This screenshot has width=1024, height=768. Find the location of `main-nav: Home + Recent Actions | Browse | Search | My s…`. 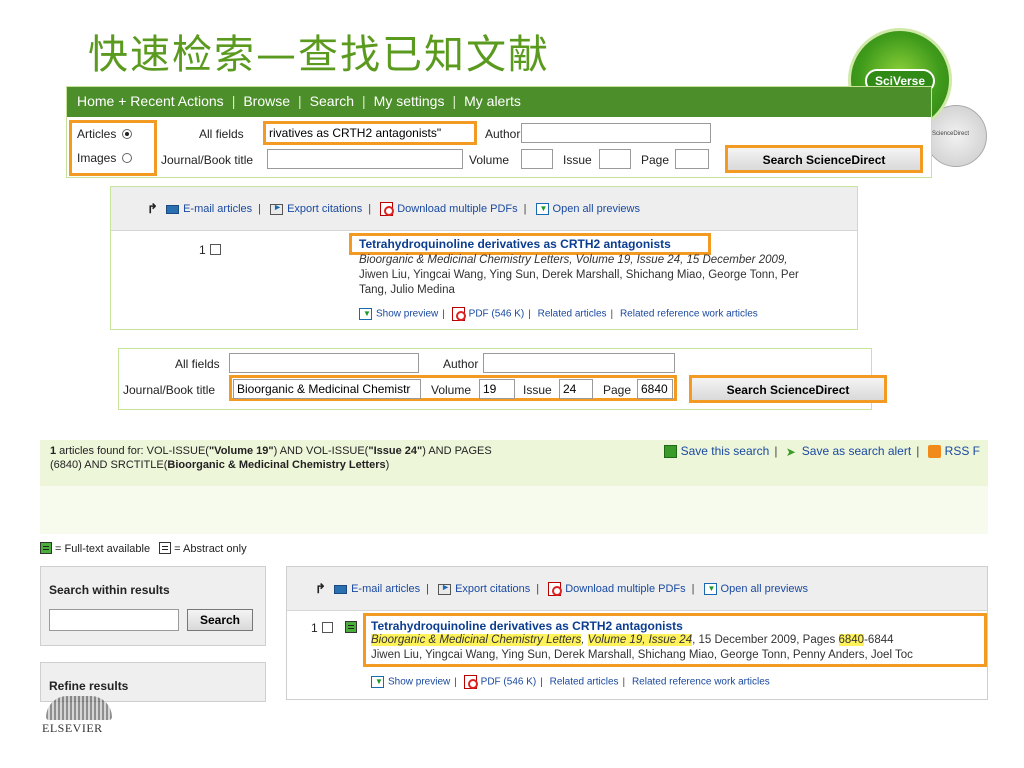

main-nav: Home + Recent Actions | Browse | Search | My s… is located at coordinates (499, 102).